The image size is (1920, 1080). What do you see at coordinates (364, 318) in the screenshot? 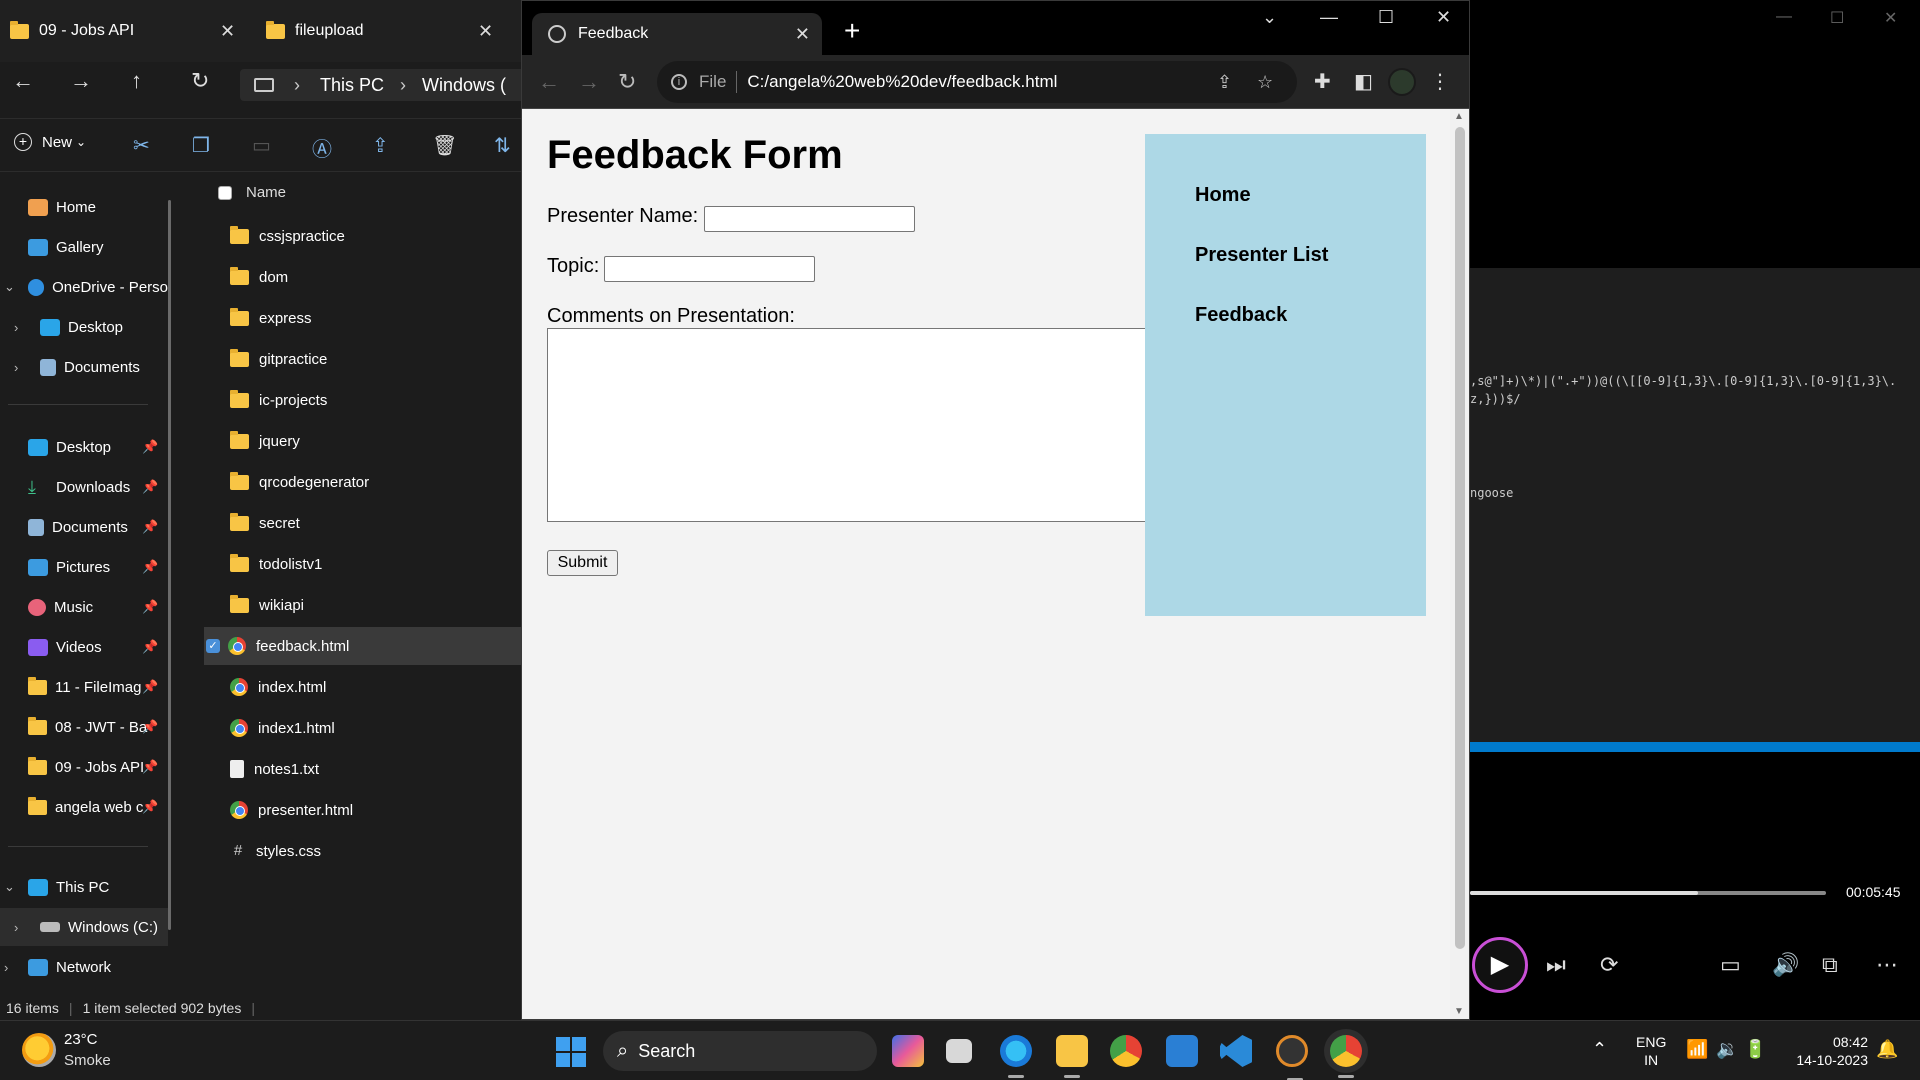
I see `file-row: express` at bounding box center [364, 318].